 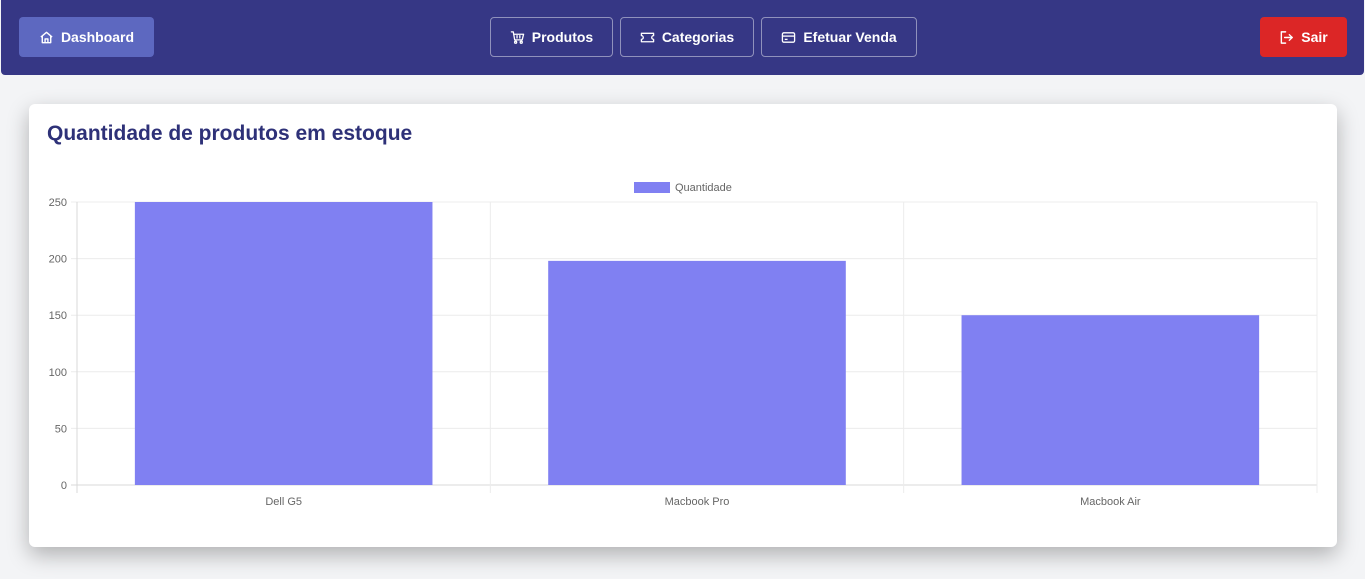 I want to click on efetuar-venda-button: Efetuar Venda, so click(x=839, y=37).